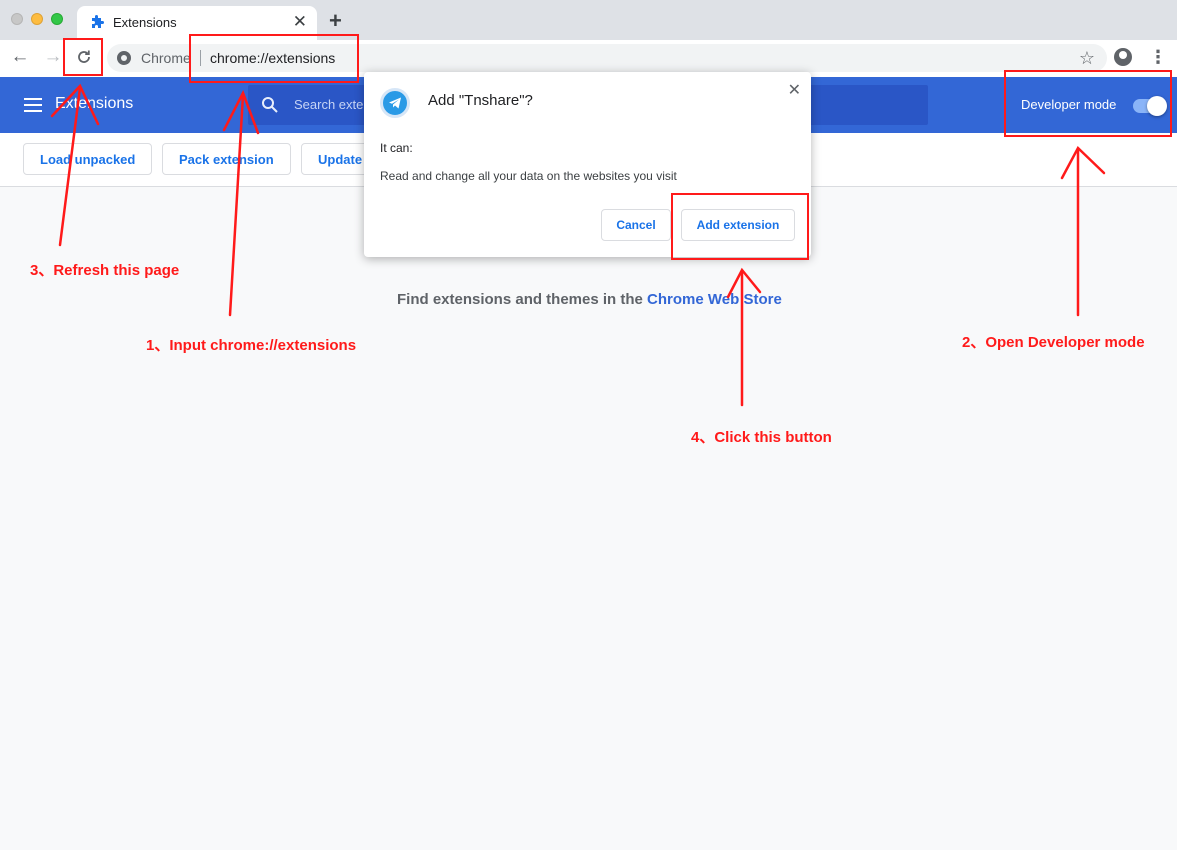 The width and height of the screenshot is (1177, 850). I want to click on chrome-web-store-link: Chrome Web Store, so click(714, 299).